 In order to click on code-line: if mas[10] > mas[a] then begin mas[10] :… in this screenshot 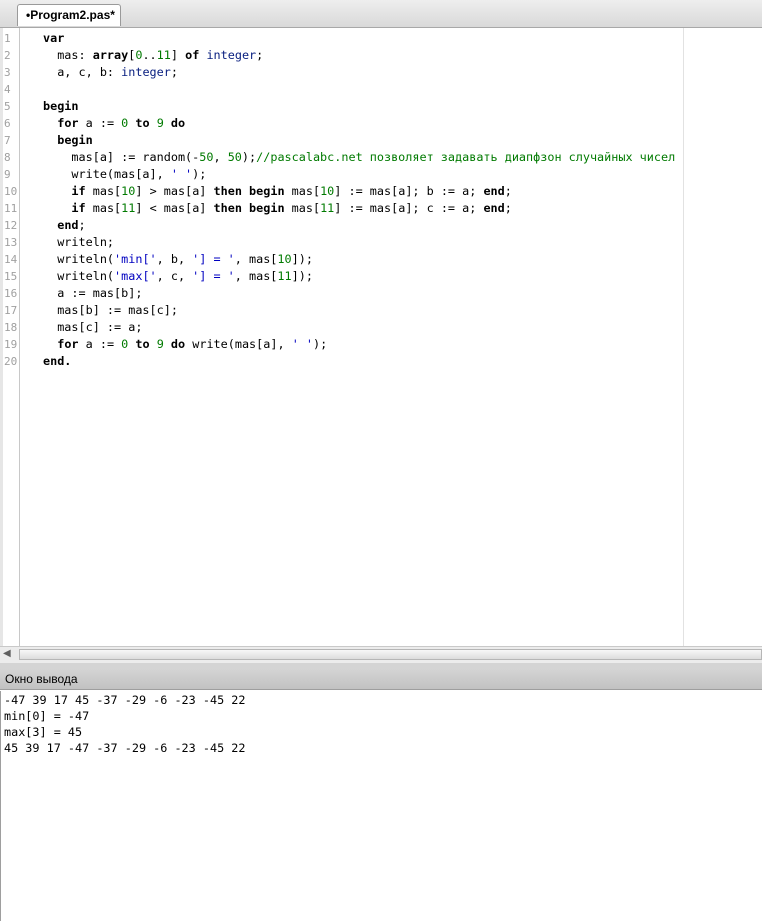, I will do `click(277, 191)`.